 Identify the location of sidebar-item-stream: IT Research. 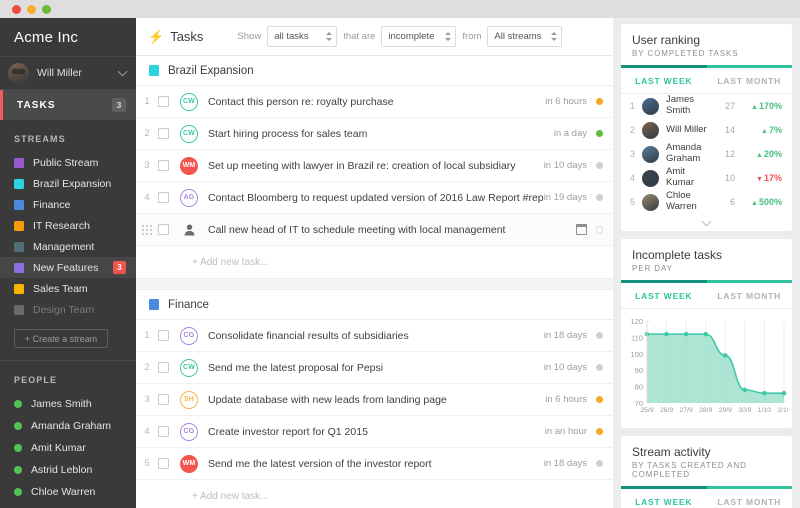
(68, 225).